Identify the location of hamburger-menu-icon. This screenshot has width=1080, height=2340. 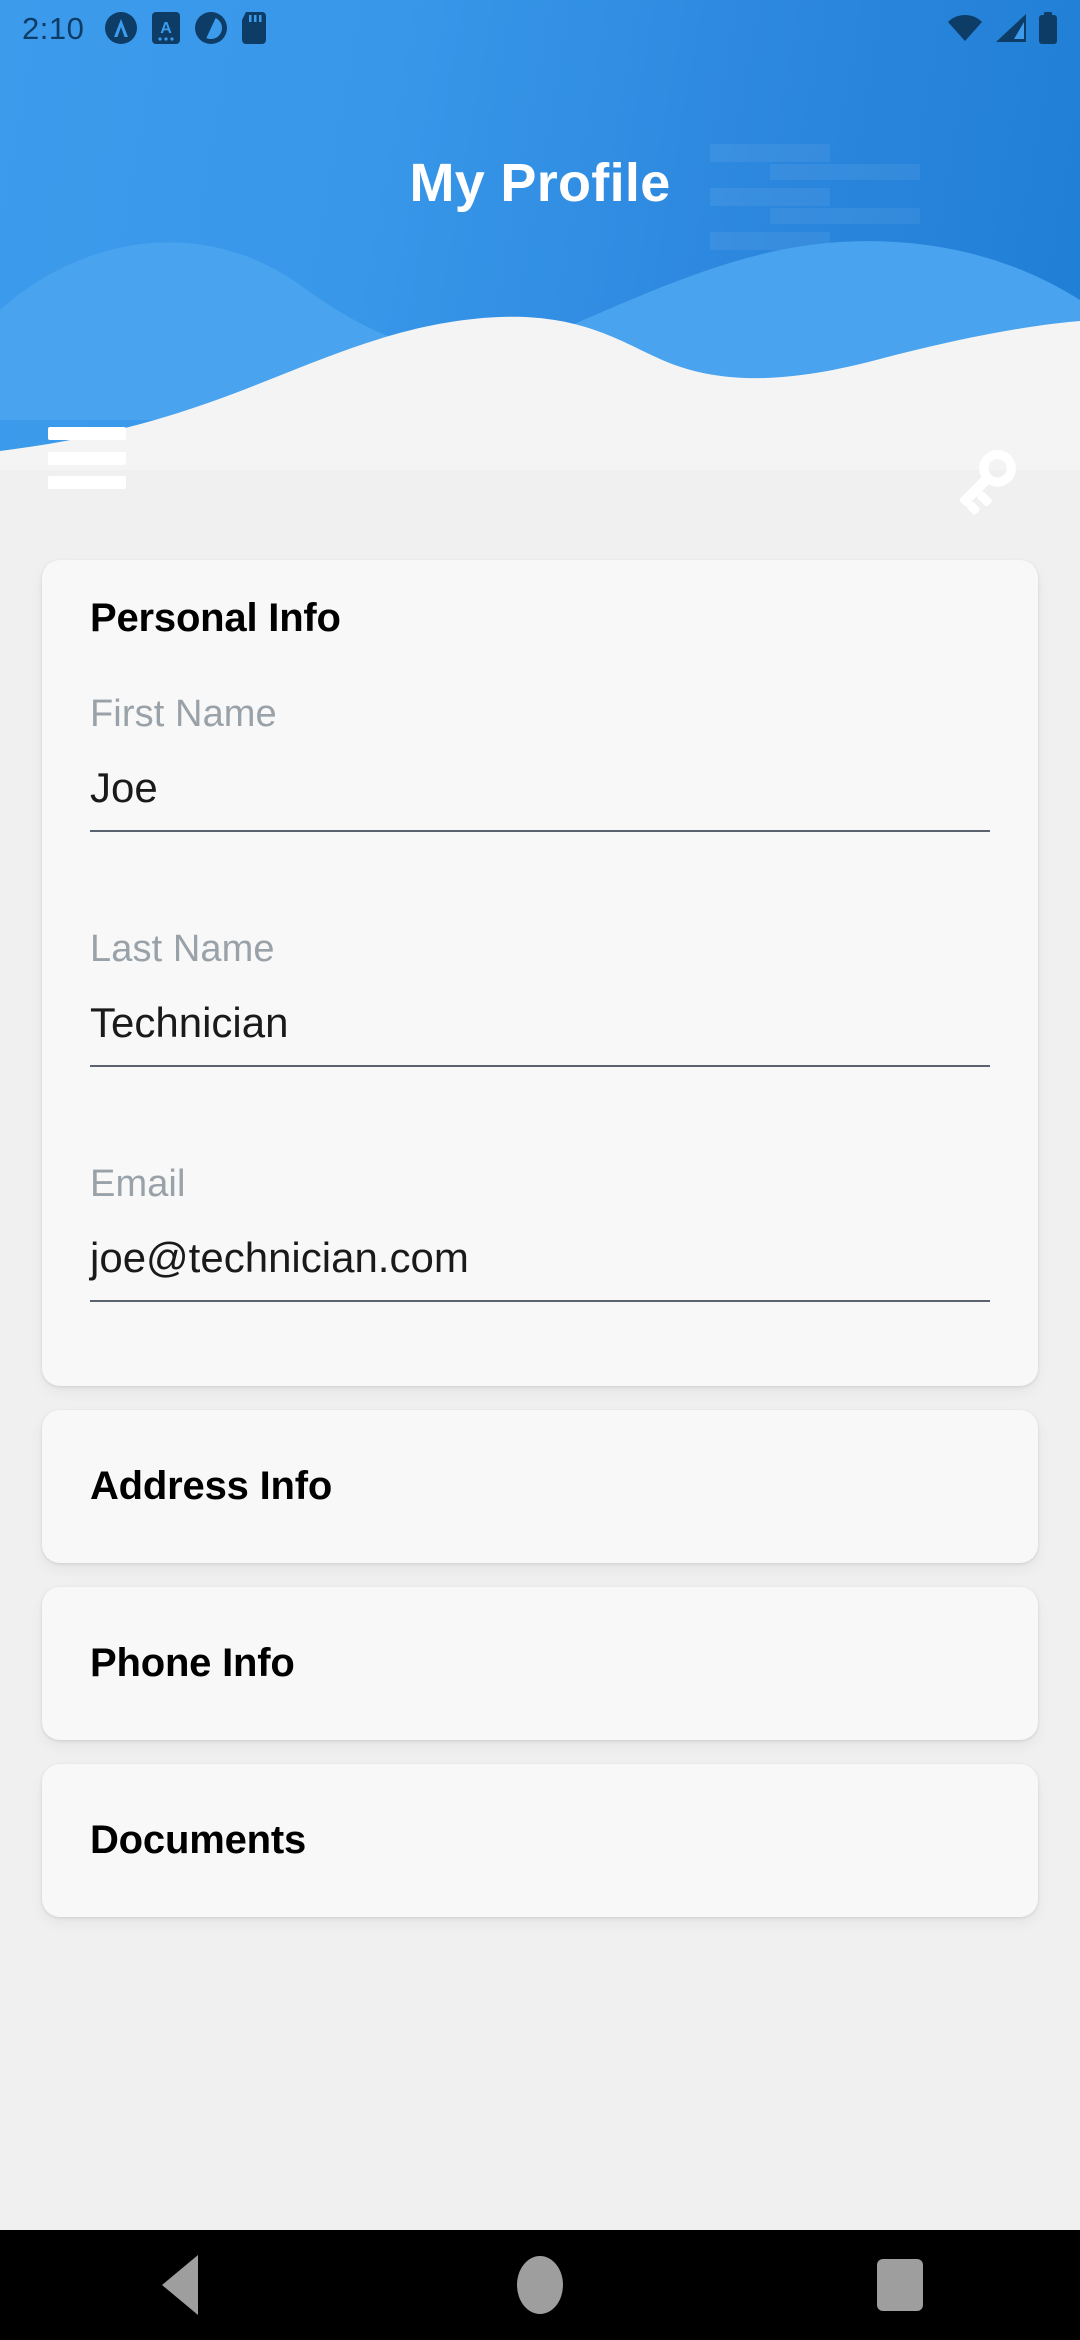
(87, 458).